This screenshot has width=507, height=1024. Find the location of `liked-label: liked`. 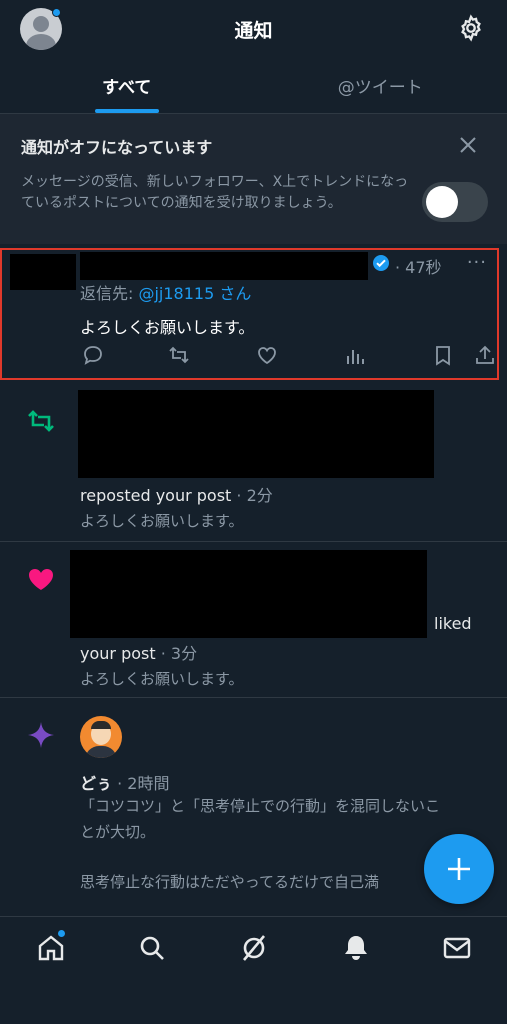

liked-label: liked is located at coordinates (453, 623).